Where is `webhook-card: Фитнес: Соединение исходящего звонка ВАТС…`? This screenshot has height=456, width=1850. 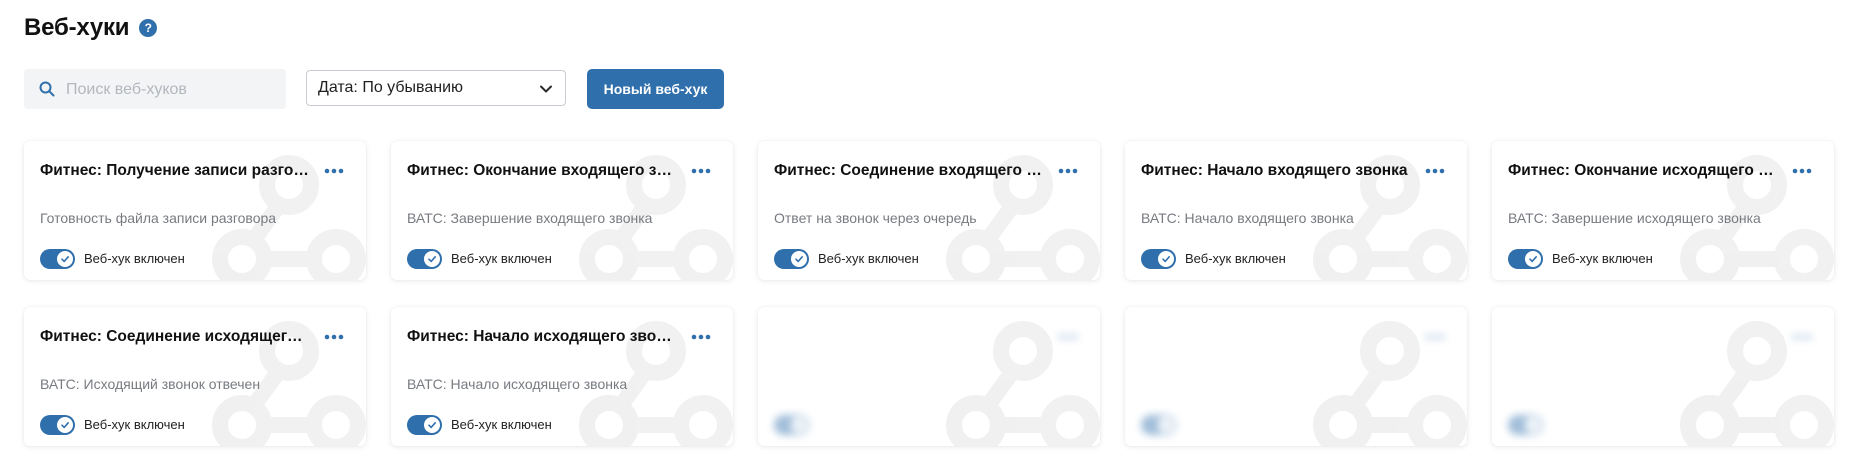 webhook-card: Фитнес: Соединение исходящего звонка ВАТС… is located at coordinates (195, 376).